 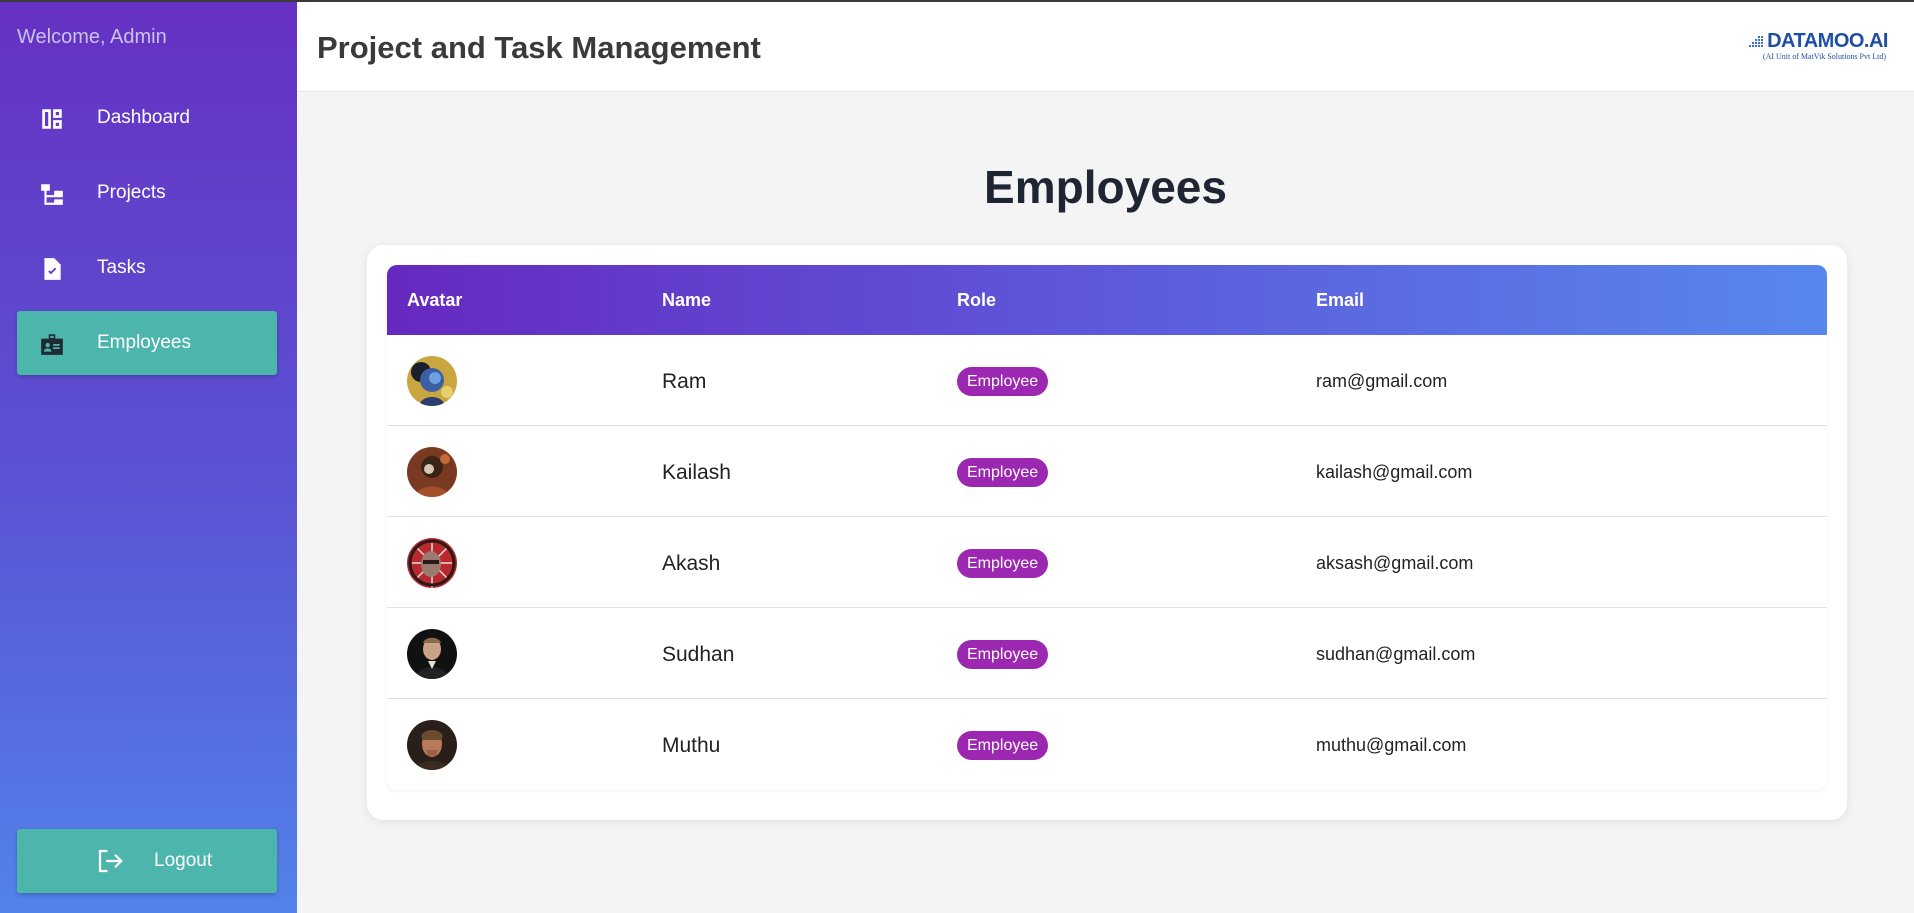 I want to click on table-header: Avatar Name Role Email, so click(x=1107, y=300).